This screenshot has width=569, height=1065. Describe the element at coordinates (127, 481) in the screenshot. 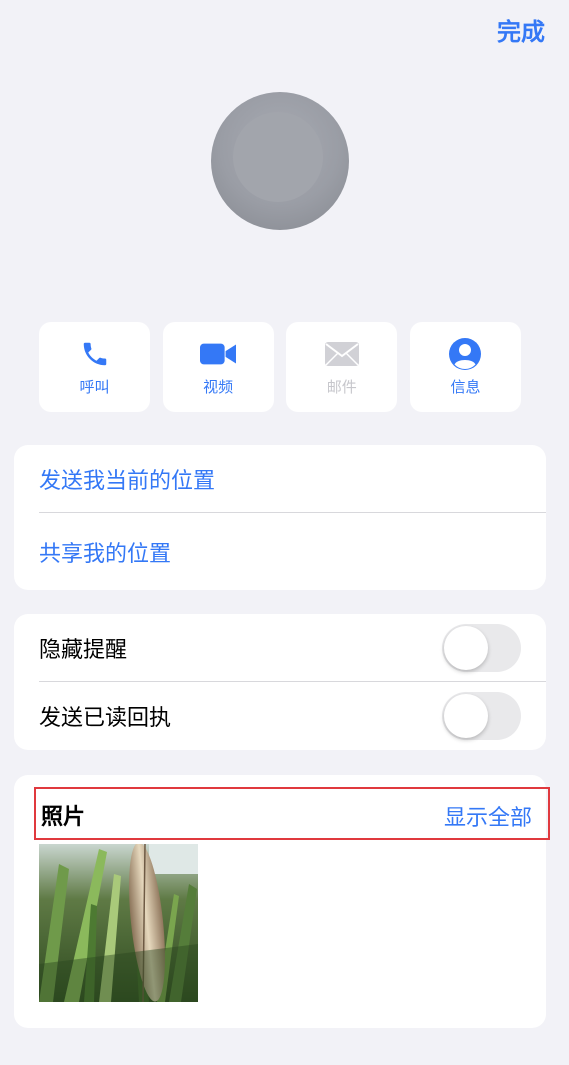

I see `send-current-location-label: 发送我当前的位置` at that location.